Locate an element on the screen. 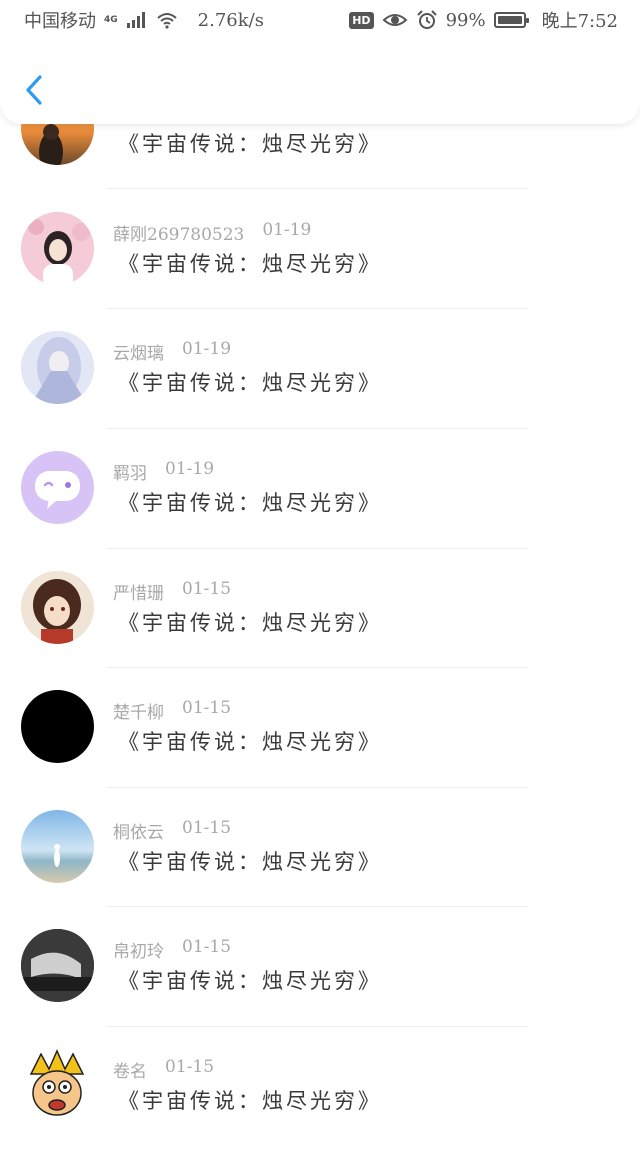 This screenshot has width=640, height=1168. sender-name: 桐依云 is located at coordinates (138, 833).